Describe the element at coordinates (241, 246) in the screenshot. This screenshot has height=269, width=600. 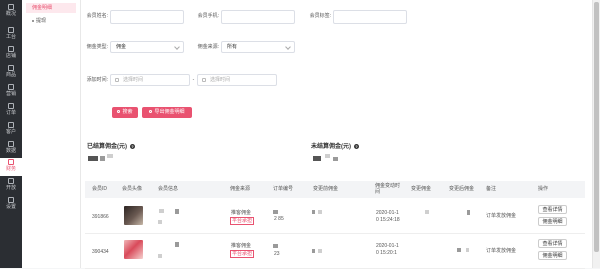
I see `commission-source: 推客佣金` at that location.